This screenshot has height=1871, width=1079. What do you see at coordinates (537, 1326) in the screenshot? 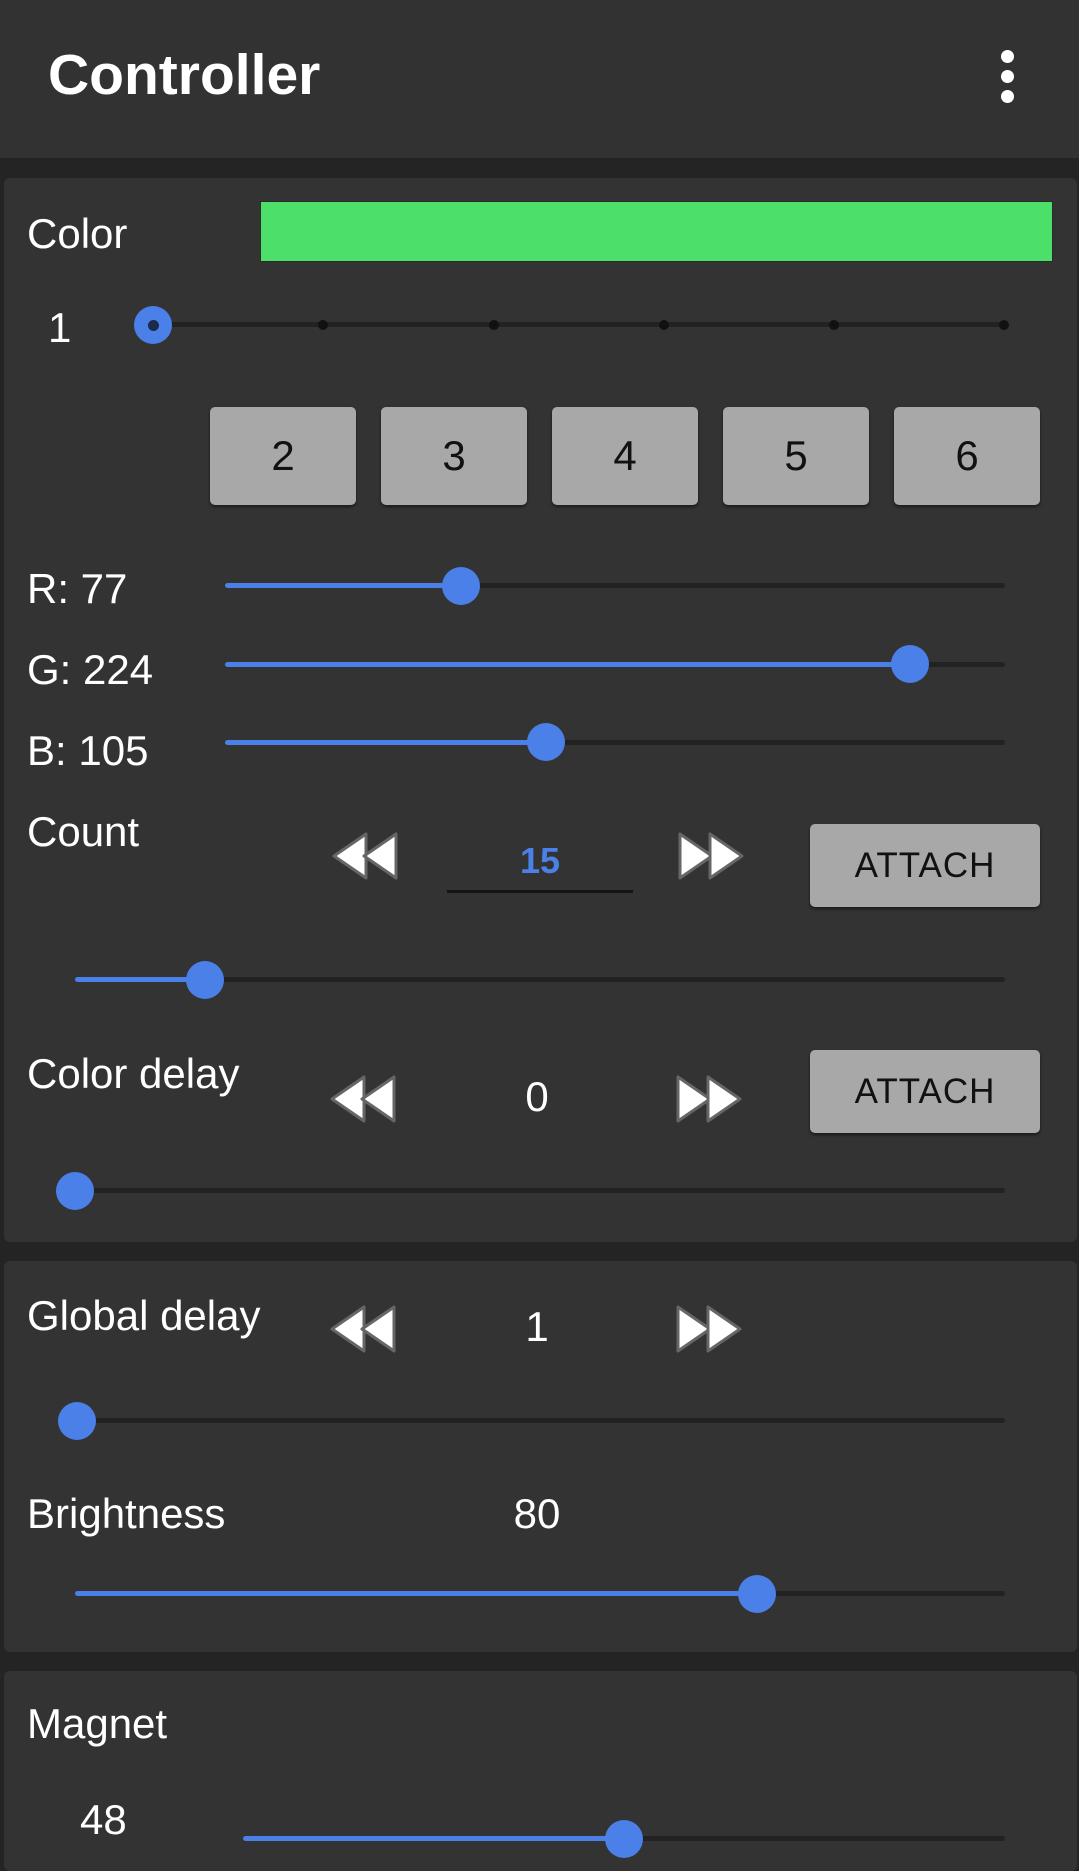
I see `global-delay-value: 1` at bounding box center [537, 1326].